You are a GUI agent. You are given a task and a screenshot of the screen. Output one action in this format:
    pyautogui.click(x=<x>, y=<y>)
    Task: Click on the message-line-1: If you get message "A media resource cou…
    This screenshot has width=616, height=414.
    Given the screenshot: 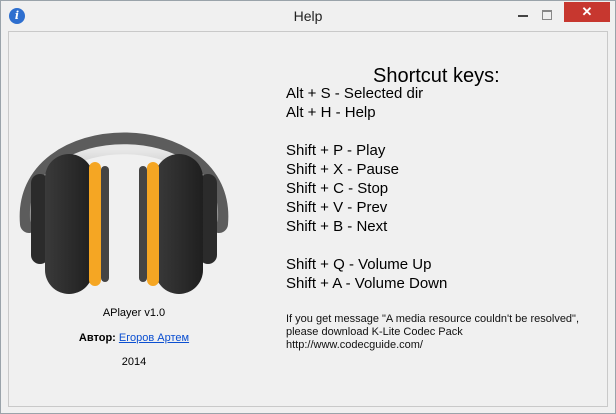 What is the action you would take?
    pyautogui.click(x=433, y=319)
    